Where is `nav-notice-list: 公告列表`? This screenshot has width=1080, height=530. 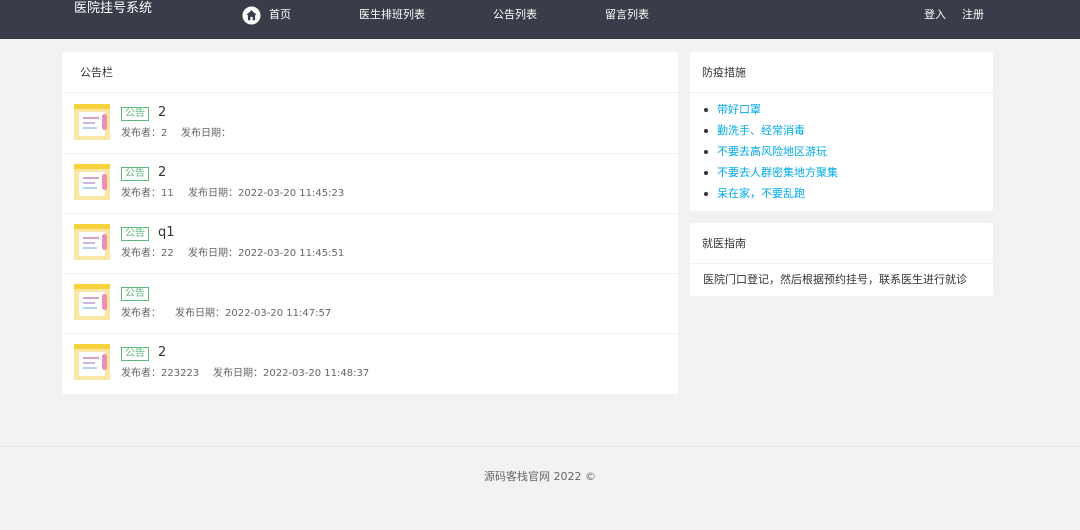 nav-notice-list: 公告列表 is located at coordinates (515, 15).